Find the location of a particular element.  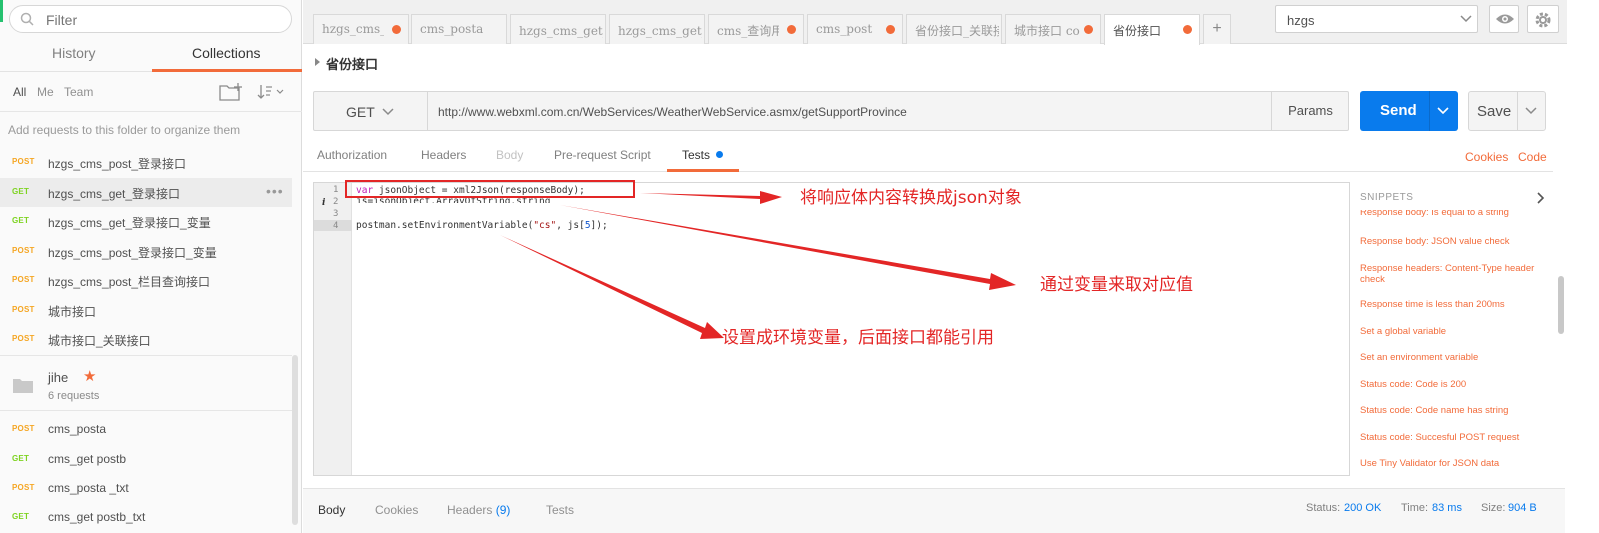

response-tab-headers-label: Headers is located at coordinates (470, 510).